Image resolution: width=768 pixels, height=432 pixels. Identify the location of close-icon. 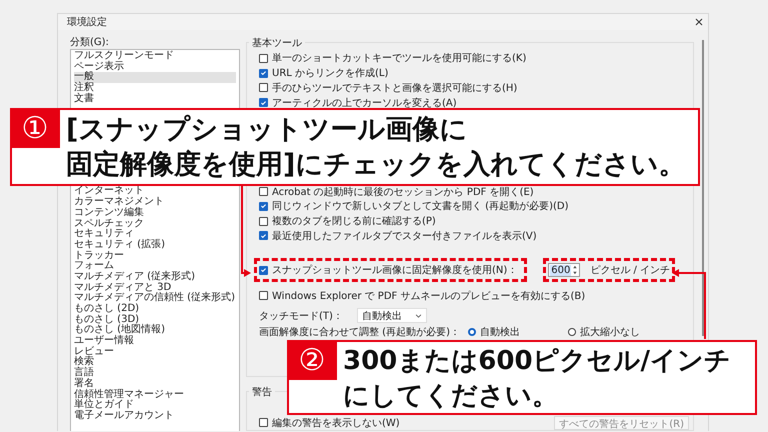
(699, 22).